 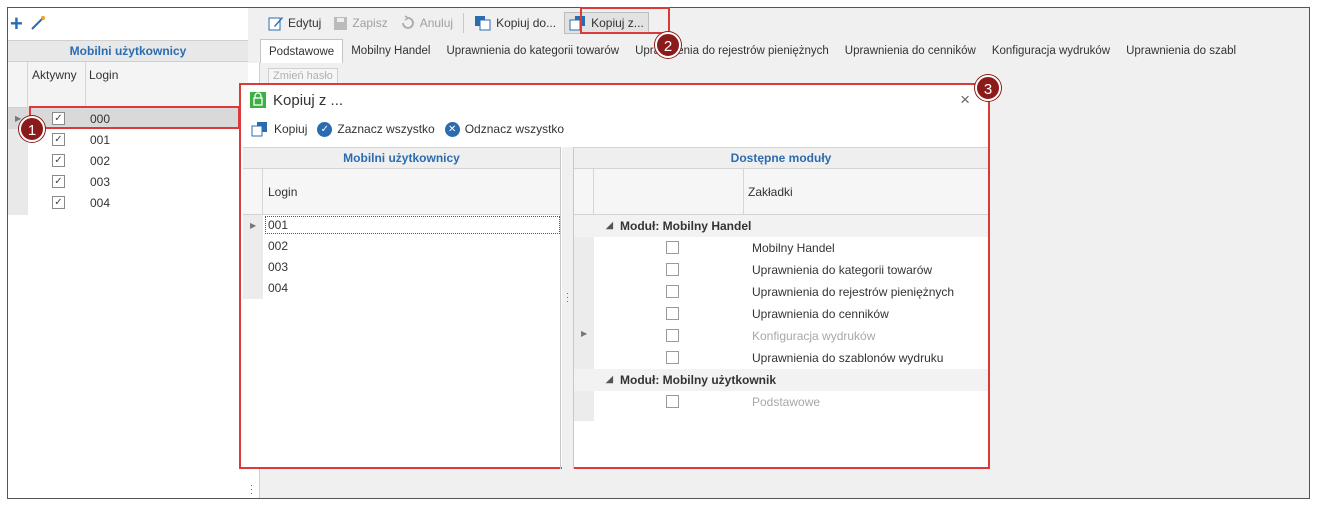 What do you see at coordinates (128, 160) in the screenshot?
I see `user-row: ✓ 002` at bounding box center [128, 160].